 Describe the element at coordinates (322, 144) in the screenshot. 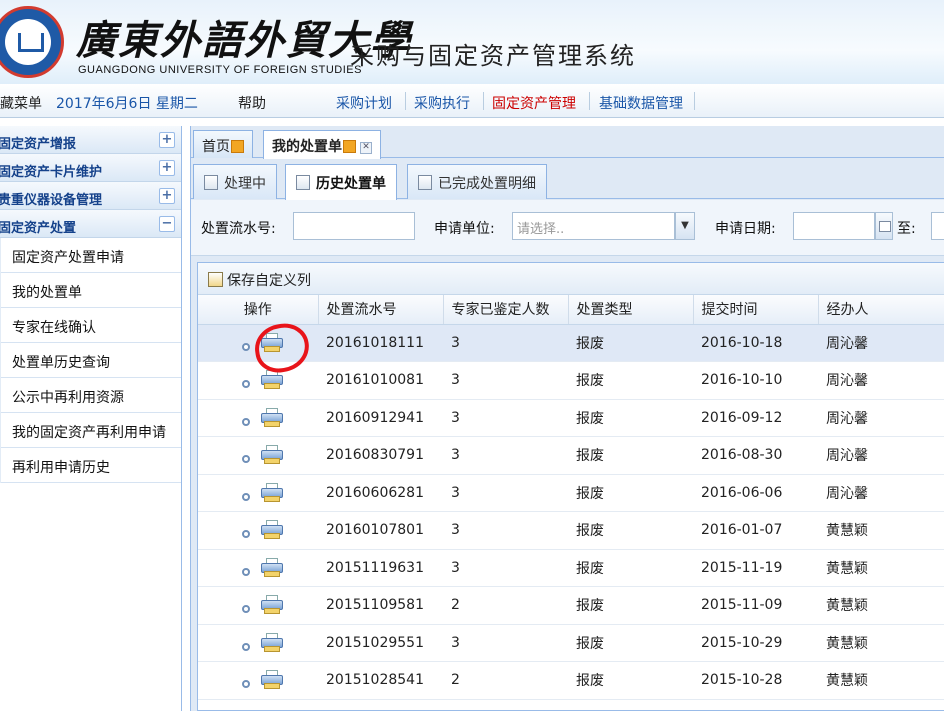

I see `tab-my-disposal: 我的处置单 ✕` at that location.